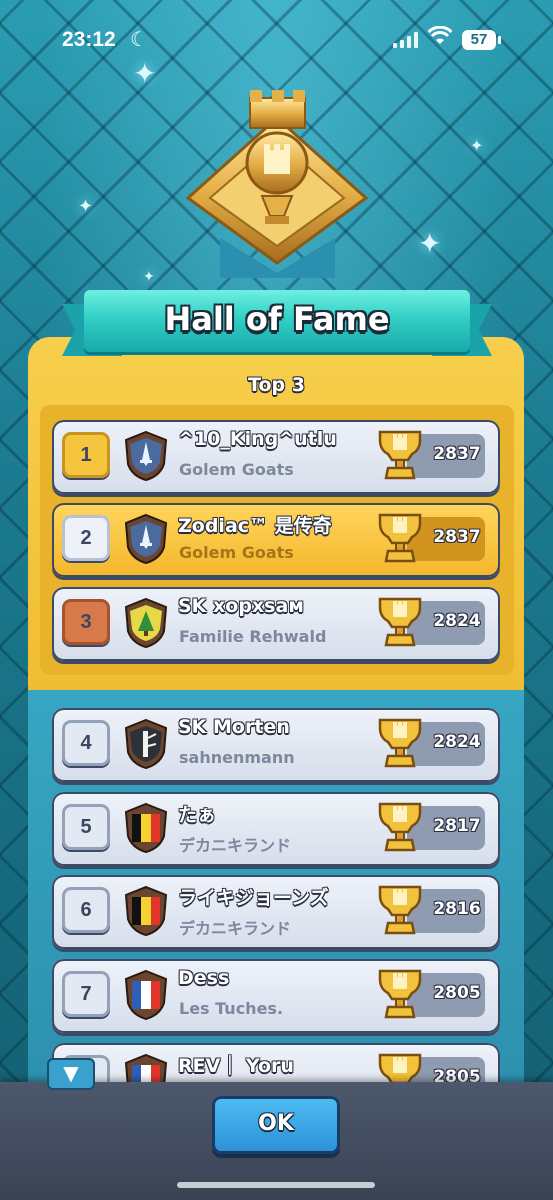  What do you see at coordinates (86, 743) in the screenshot?
I see `rank-badge: 4` at bounding box center [86, 743].